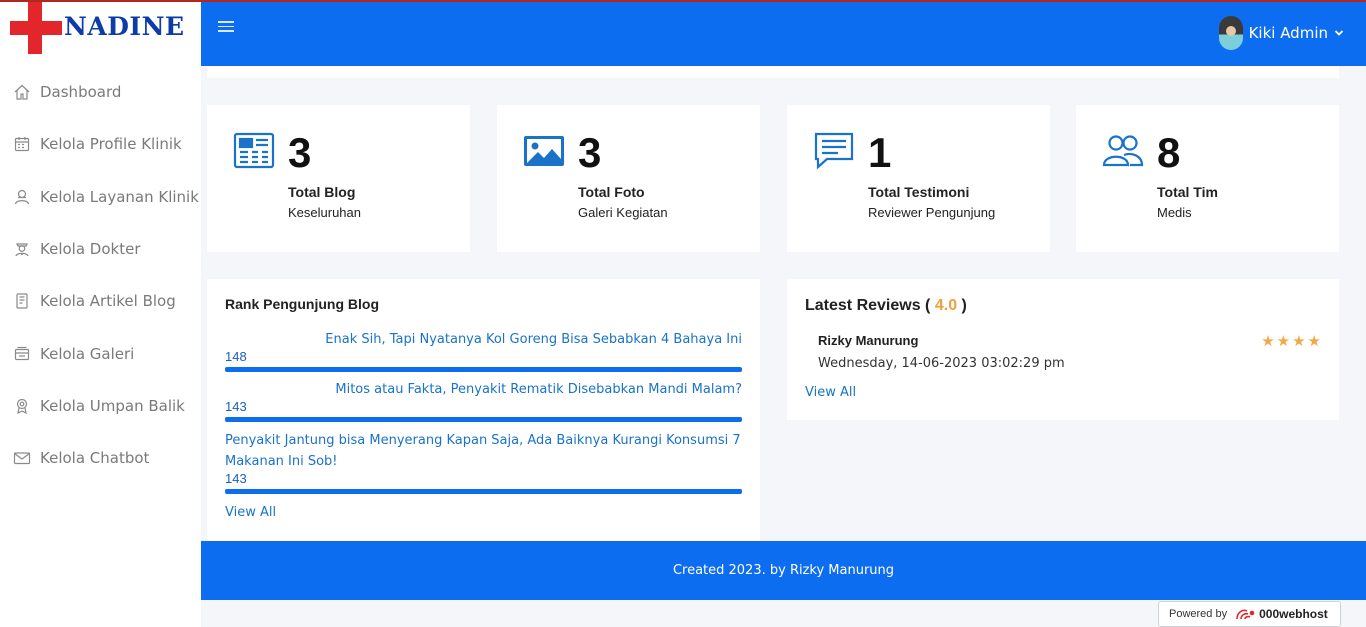 The image size is (1366, 627). Describe the element at coordinates (623, 212) in the screenshot. I see `stat-subtitle: Galeri Kegiatan` at that location.